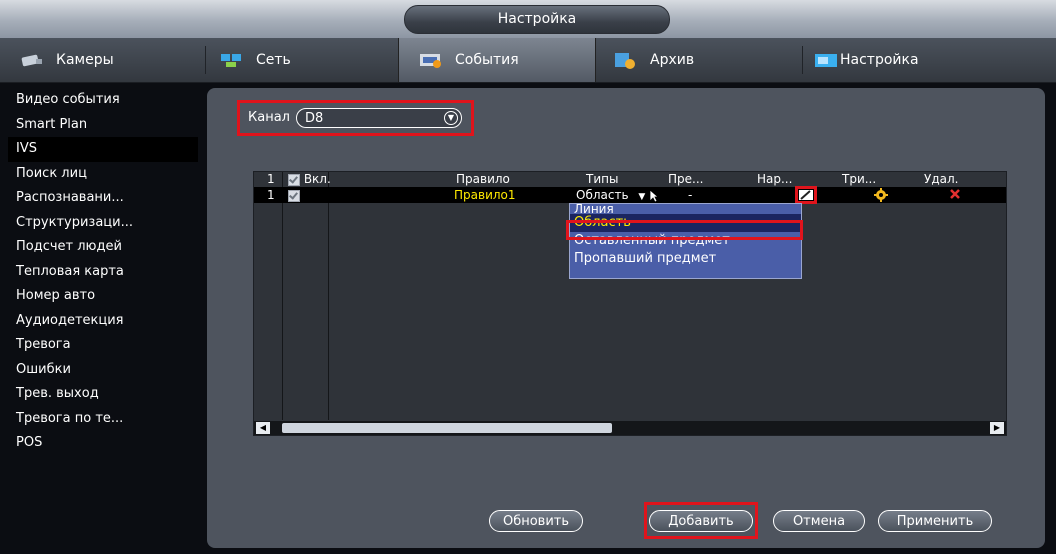 This screenshot has width=1056, height=554. Describe the element at coordinates (269, 117) in the screenshot. I see `channel-label: Канал` at that location.